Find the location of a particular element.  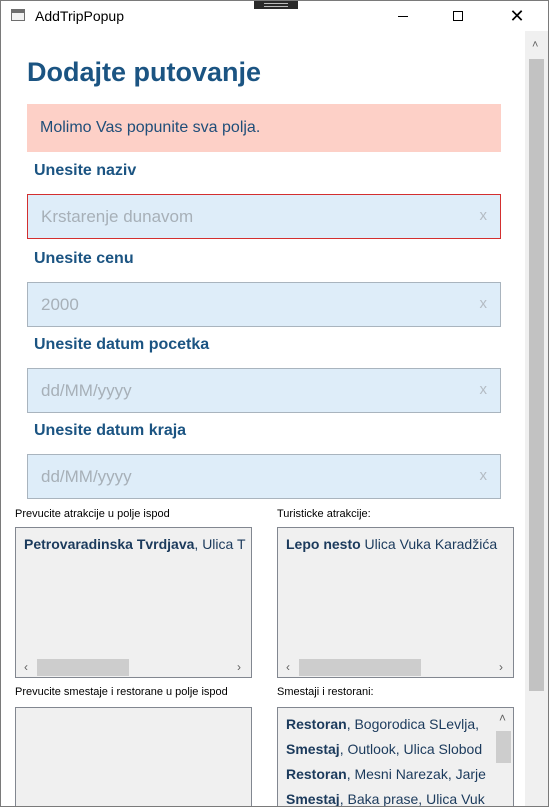

list-item-detail: , Bogorodica SLevlja, is located at coordinates (412, 724).